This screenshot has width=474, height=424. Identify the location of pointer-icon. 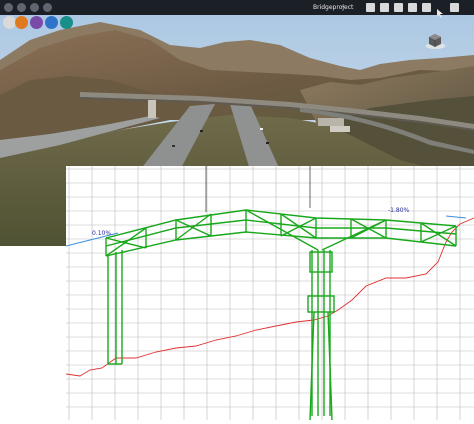
(440, 10).